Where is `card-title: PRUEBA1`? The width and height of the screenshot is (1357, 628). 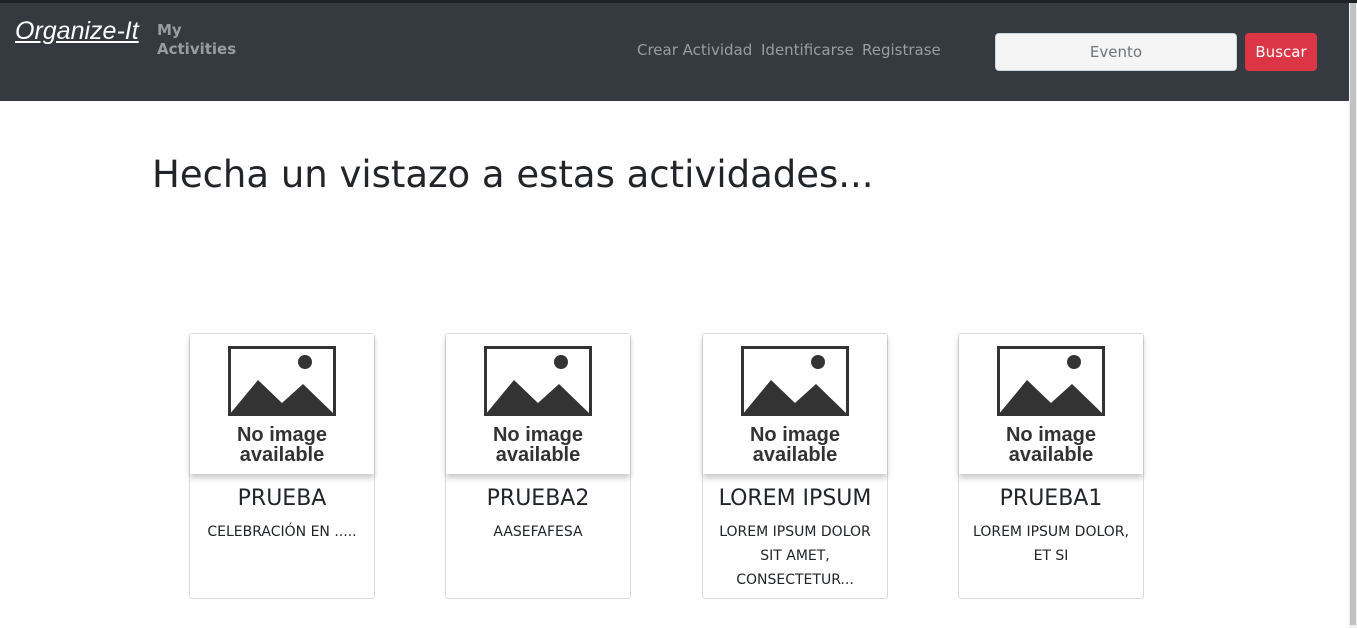 card-title: PRUEBA1 is located at coordinates (1051, 498).